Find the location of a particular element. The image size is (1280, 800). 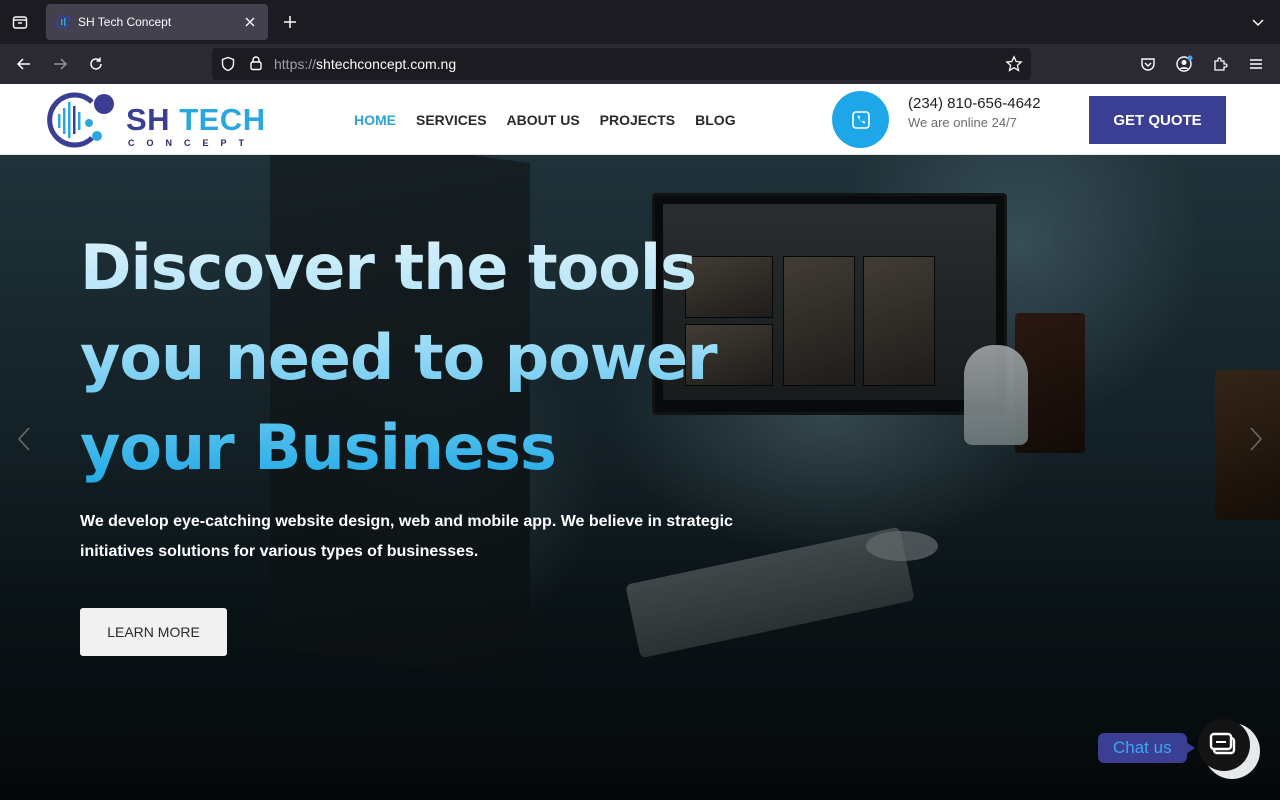

chat-button is located at coordinates (1224, 745).